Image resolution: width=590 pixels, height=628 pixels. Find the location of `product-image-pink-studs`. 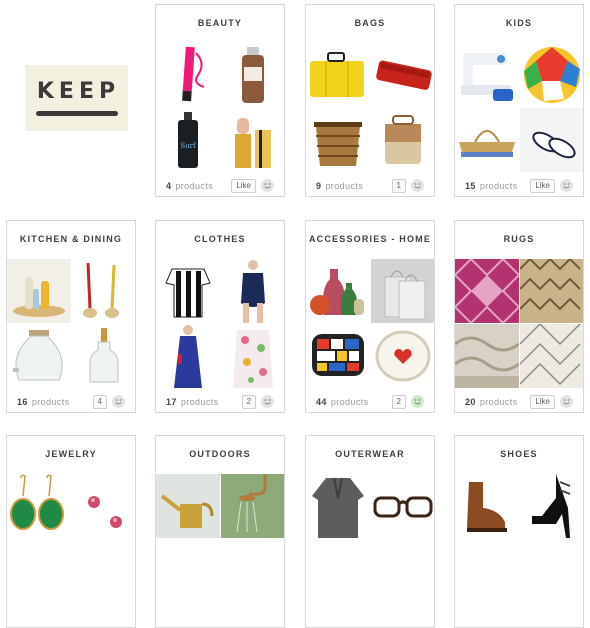

product-image-pink-studs is located at coordinates (103, 506).